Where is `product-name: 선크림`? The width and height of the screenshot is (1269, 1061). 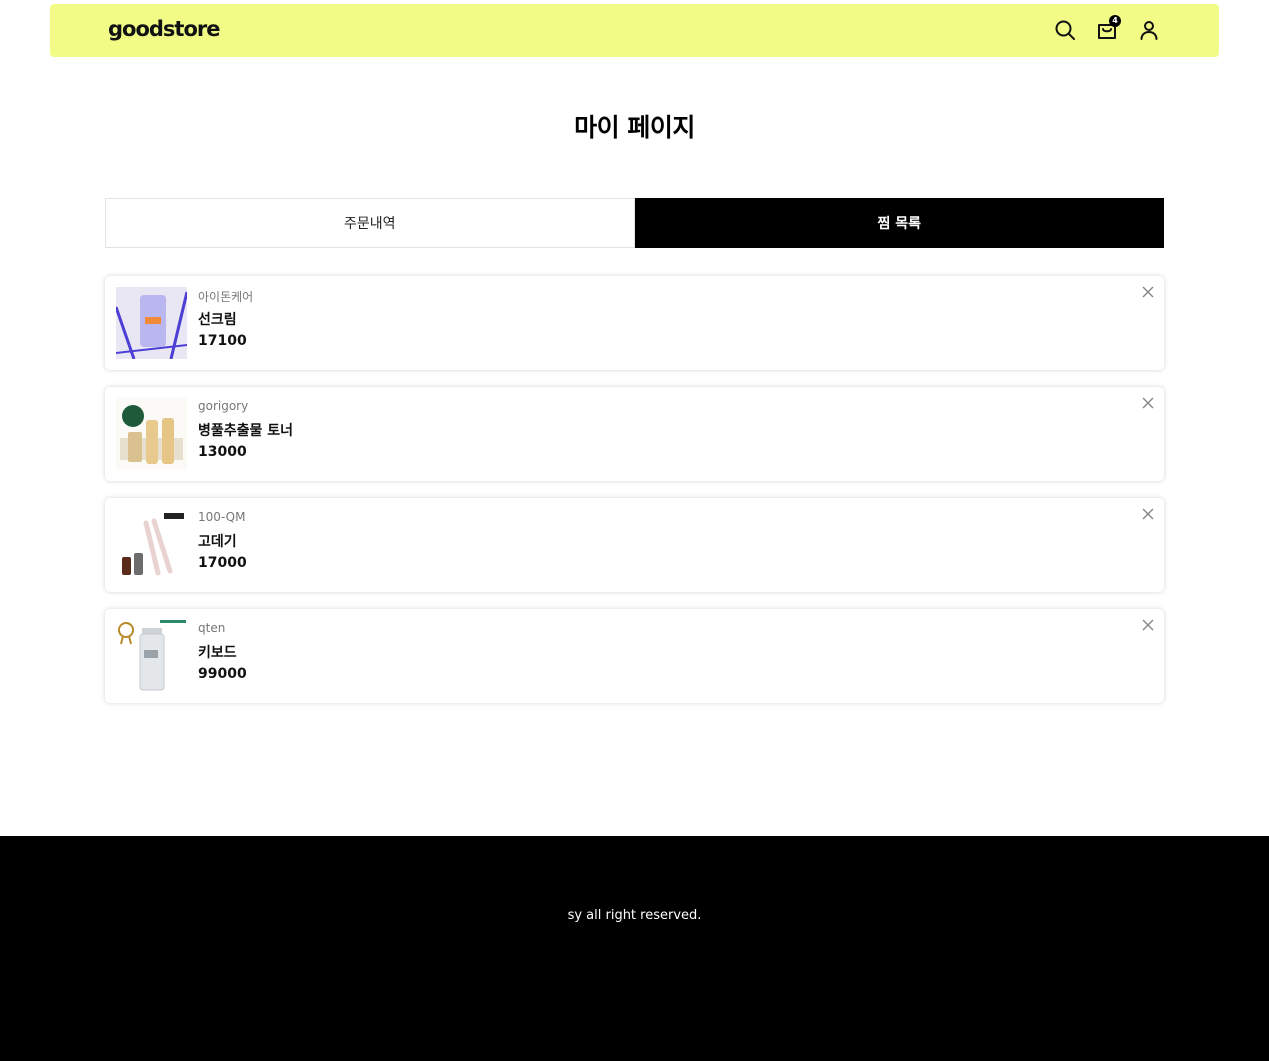 product-name: 선크림 is located at coordinates (217, 319).